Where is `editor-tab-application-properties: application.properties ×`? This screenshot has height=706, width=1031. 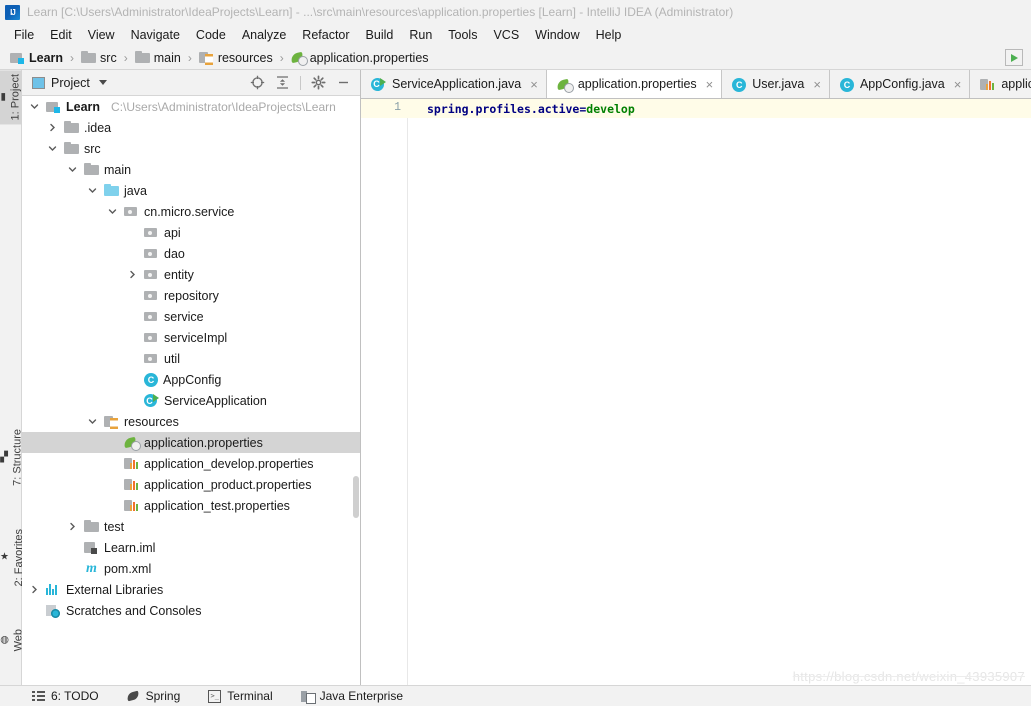
editor-tab-application-properties: application.properties × is located at coordinates (634, 84).